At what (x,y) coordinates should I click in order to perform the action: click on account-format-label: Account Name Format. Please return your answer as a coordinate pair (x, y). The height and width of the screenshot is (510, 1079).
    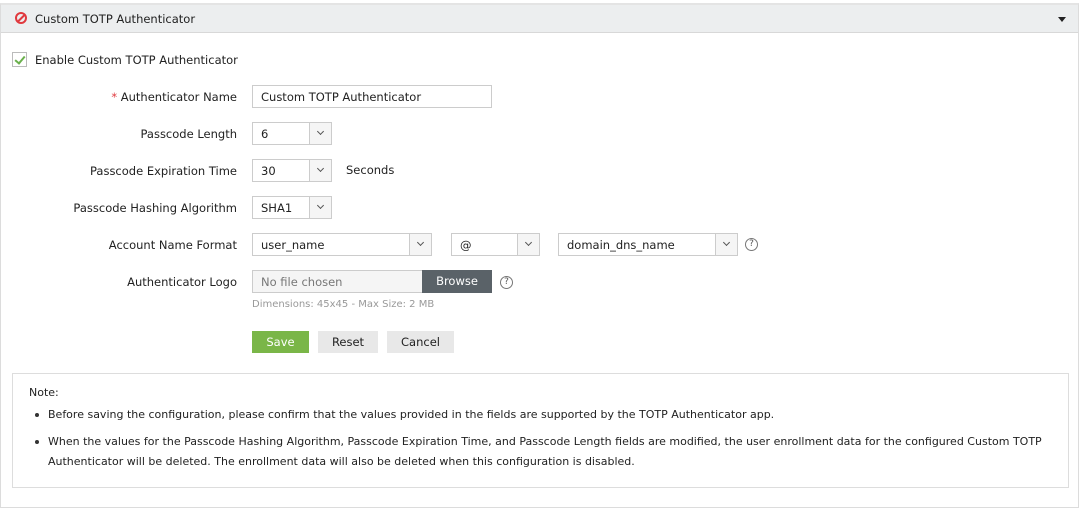
    Looking at the image, I should click on (172, 245).